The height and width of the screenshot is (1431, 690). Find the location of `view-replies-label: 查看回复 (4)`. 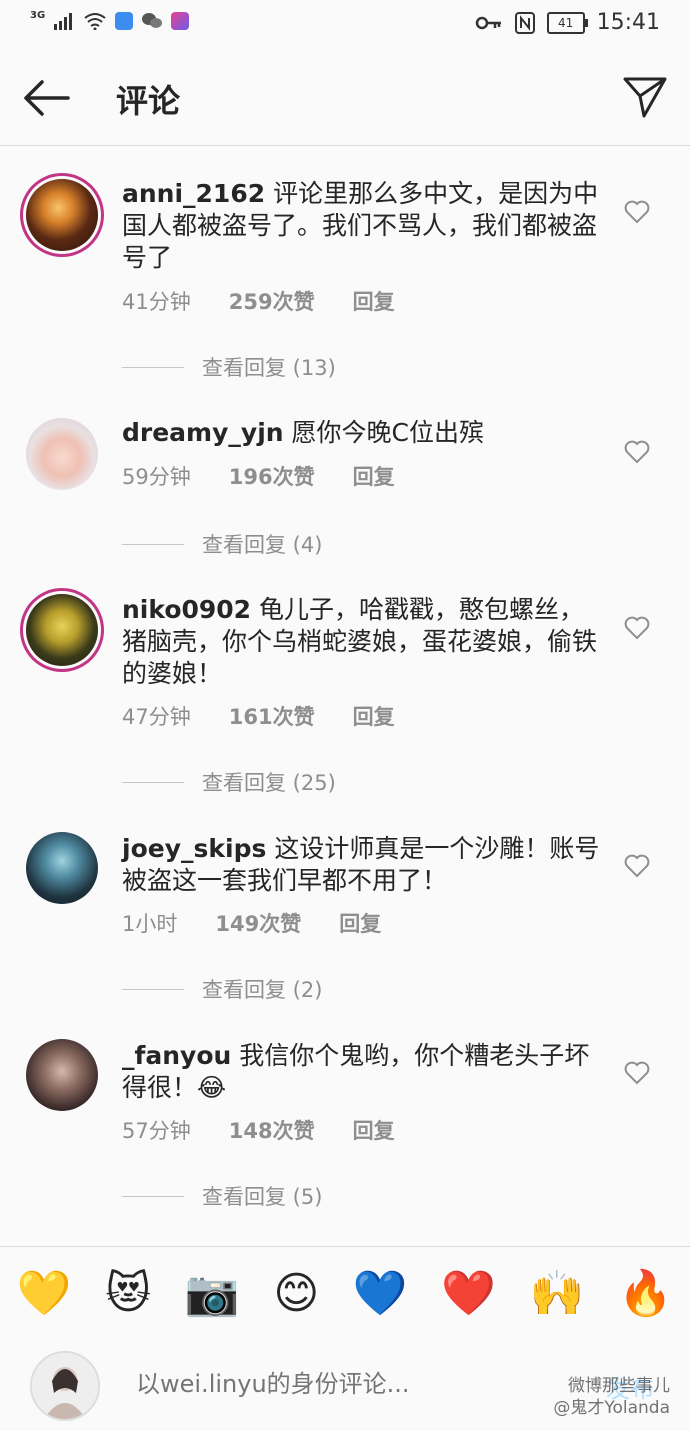

view-replies-label: 查看回复 (4) is located at coordinates (262, 545).